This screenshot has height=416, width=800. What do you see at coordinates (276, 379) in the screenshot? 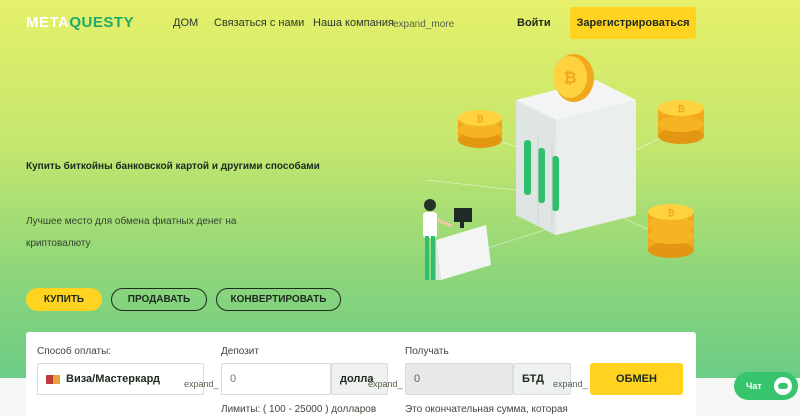
I see `deposit-input` at bounding box center [276, 379].